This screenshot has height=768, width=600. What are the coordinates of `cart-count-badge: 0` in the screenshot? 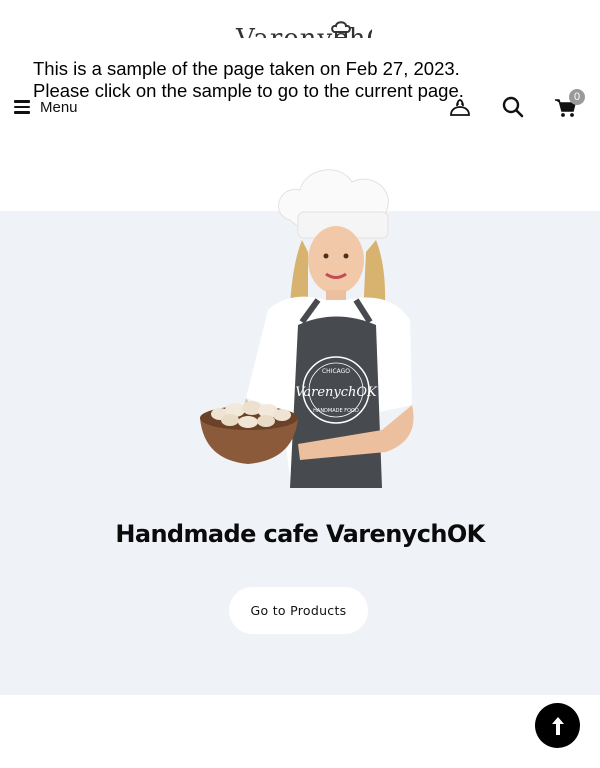 It's located at (577, 97).